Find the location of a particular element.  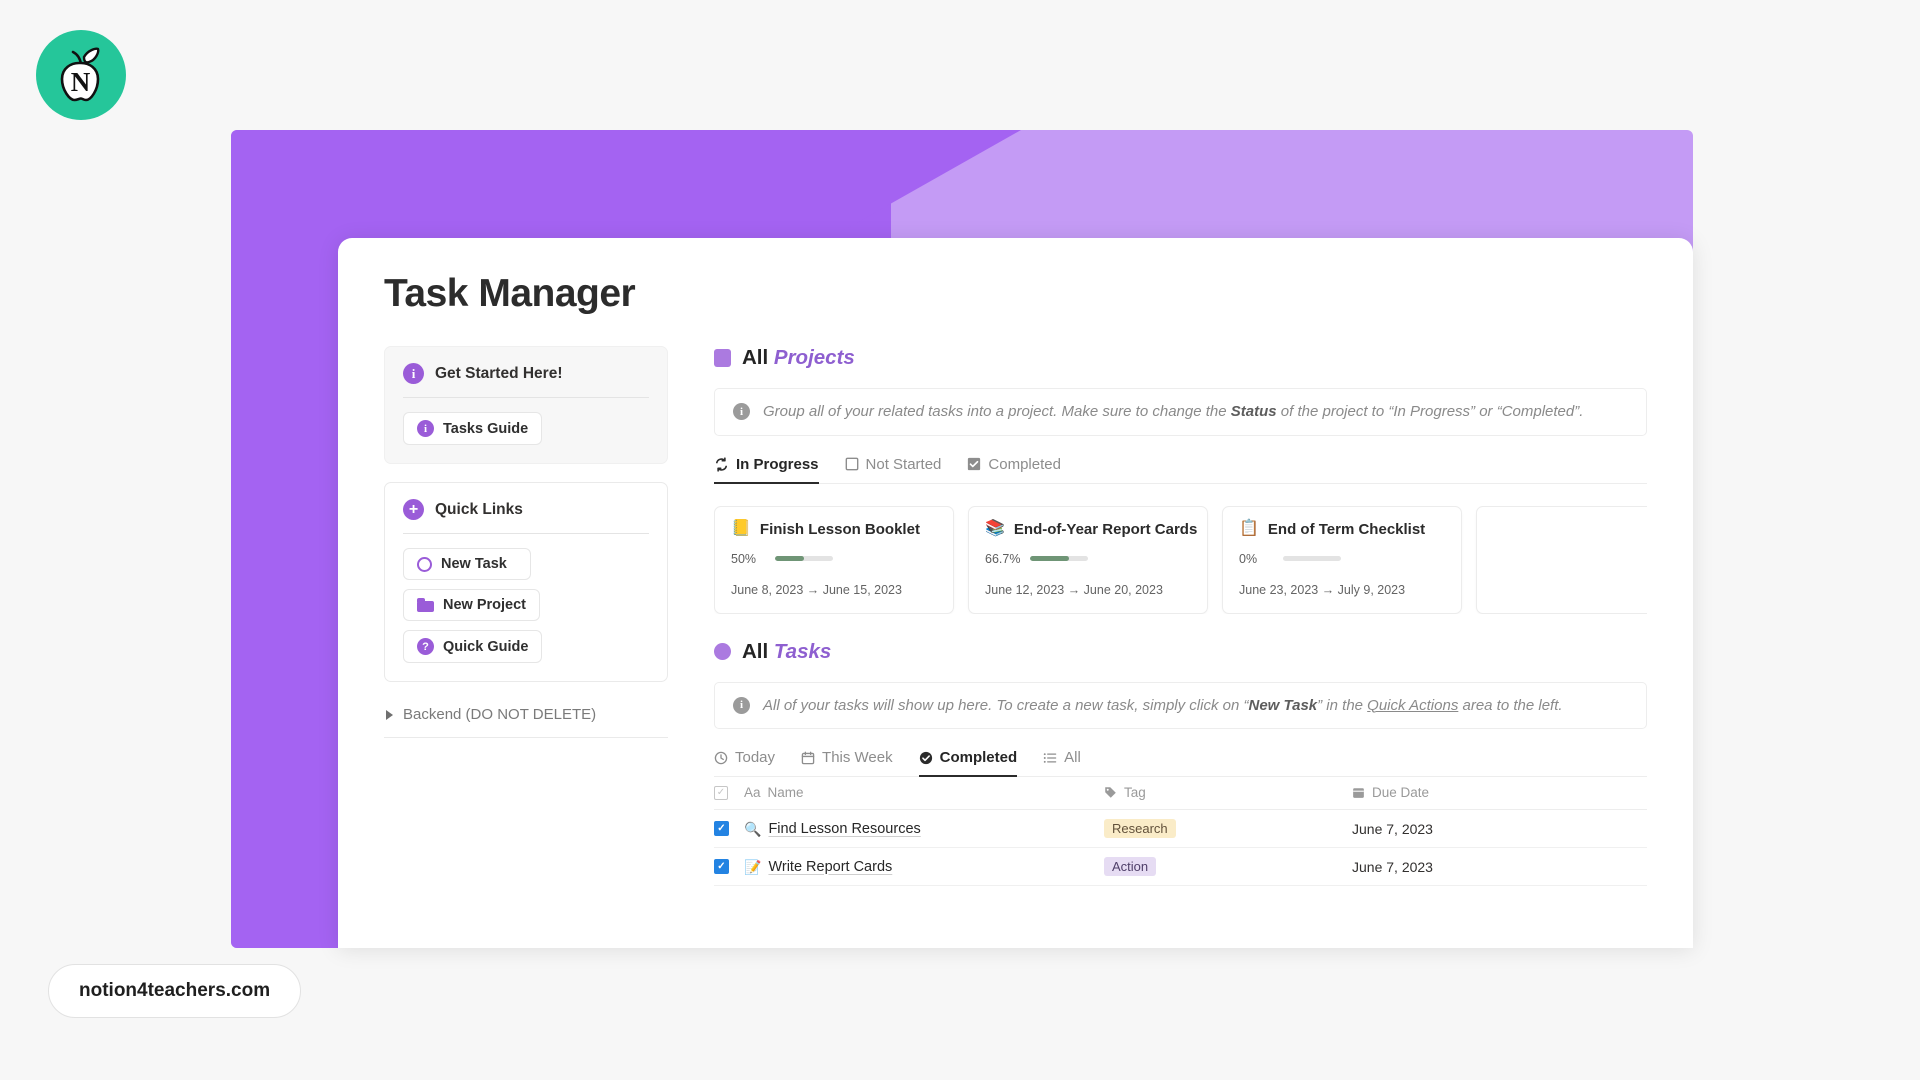

column-label: Name is located at coordinates (785, 792).